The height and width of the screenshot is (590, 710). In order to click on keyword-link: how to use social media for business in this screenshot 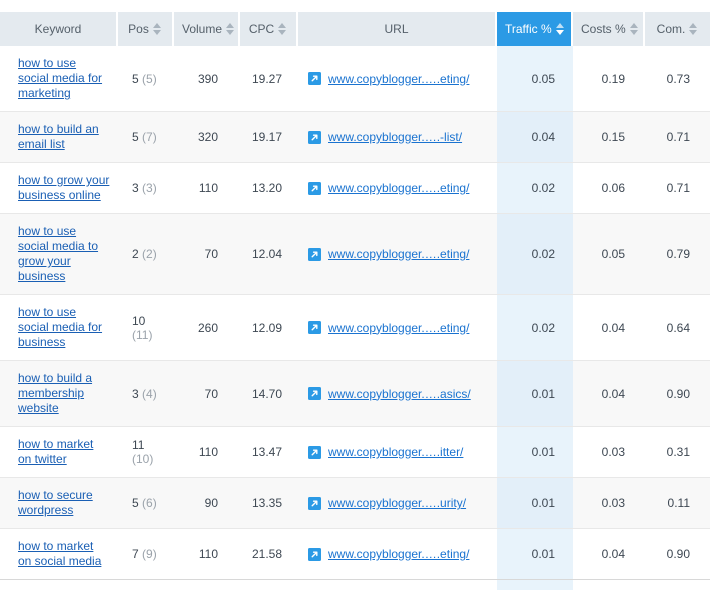, I will do `click(64, 327)`.